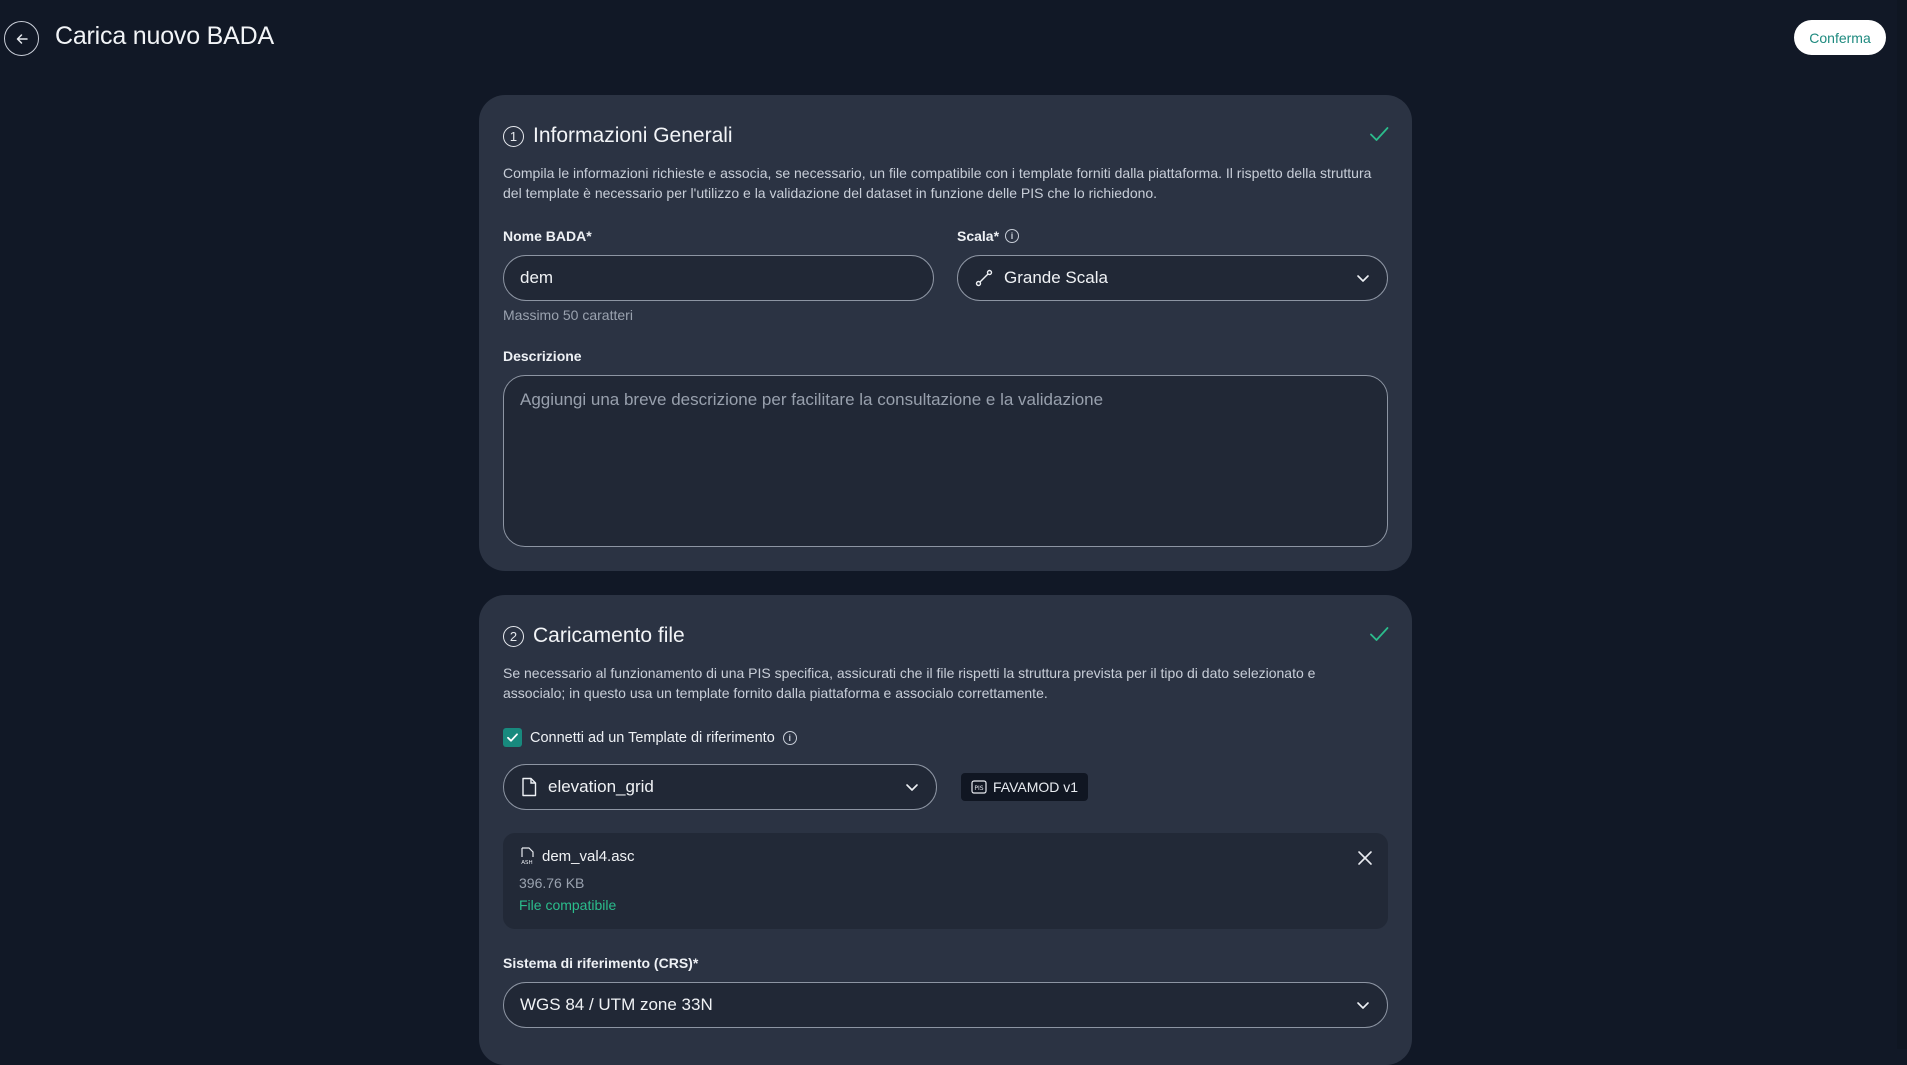  What do you see at coordinates (978, 236) in the screenshot?
I see `scale-label-text: Scala*` at bounding box center [978, 236].